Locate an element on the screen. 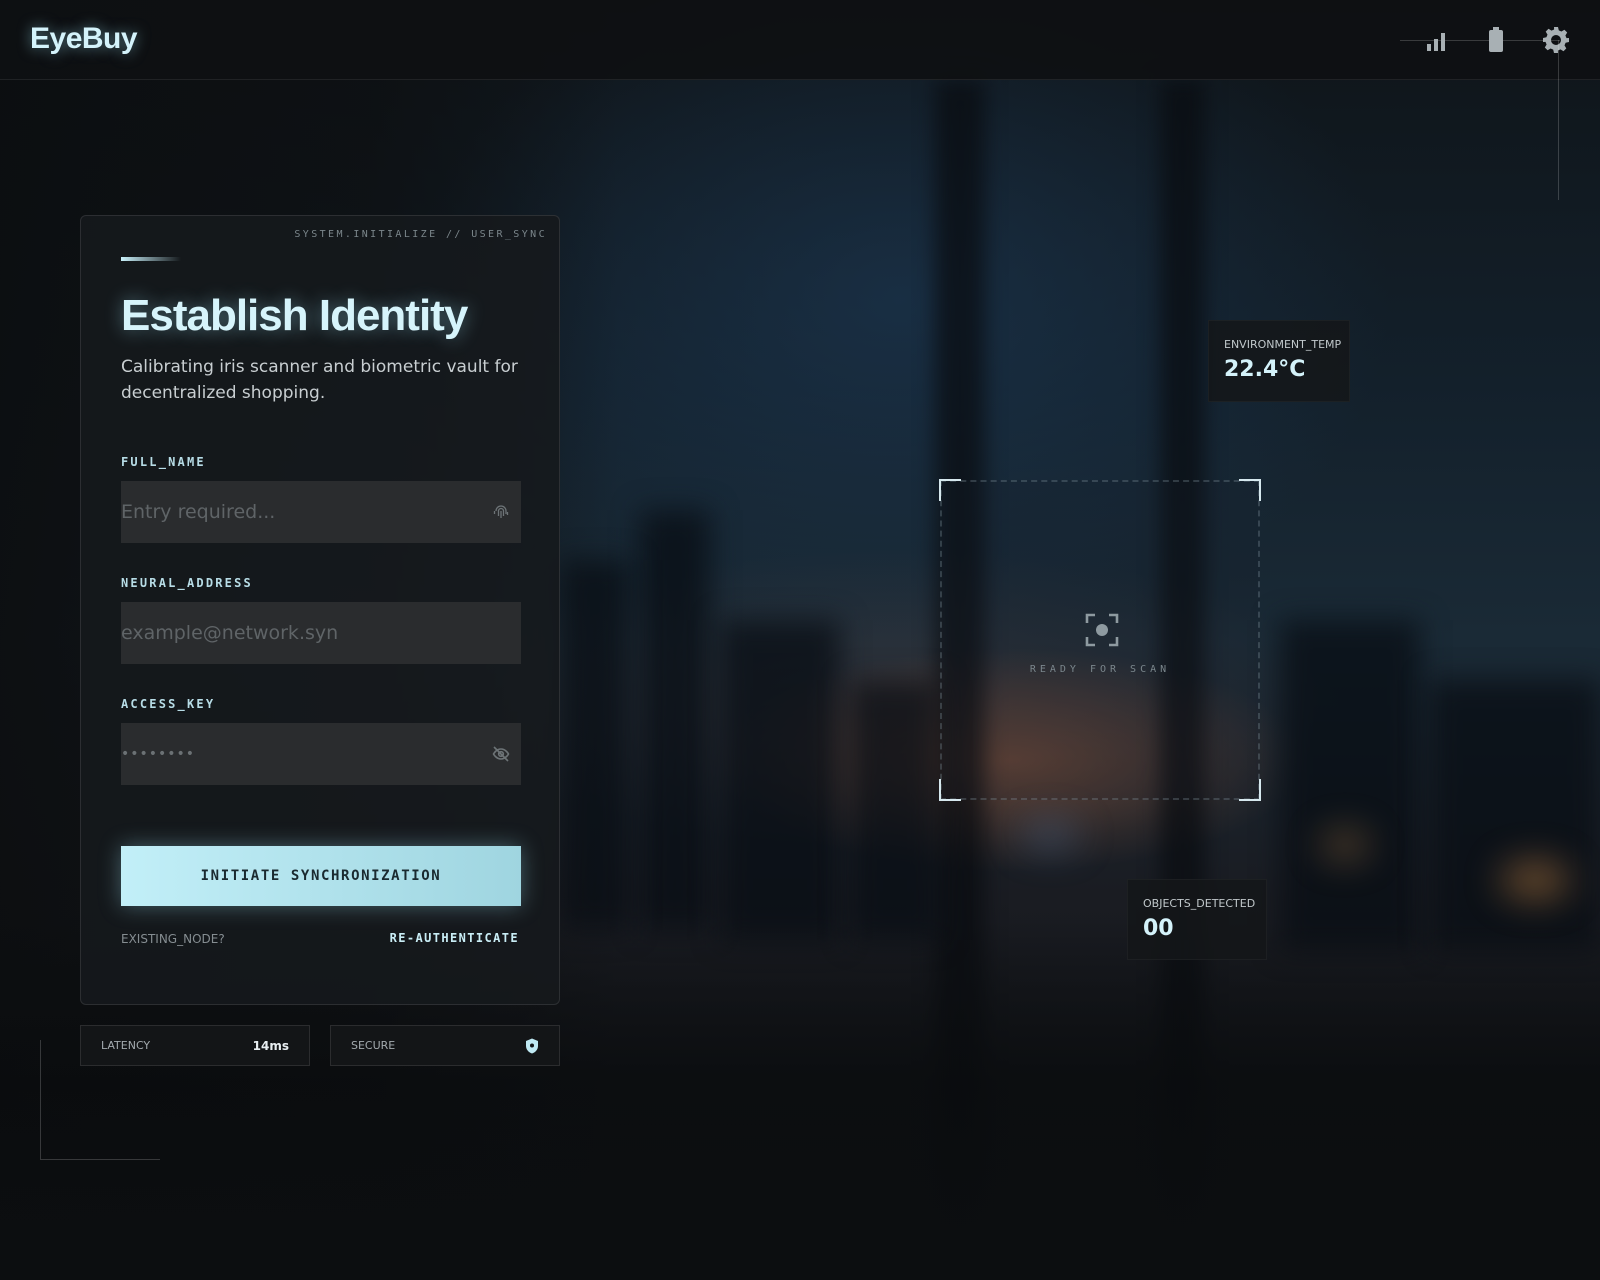  corner-frame-line is located at coordinates (100, 1100).